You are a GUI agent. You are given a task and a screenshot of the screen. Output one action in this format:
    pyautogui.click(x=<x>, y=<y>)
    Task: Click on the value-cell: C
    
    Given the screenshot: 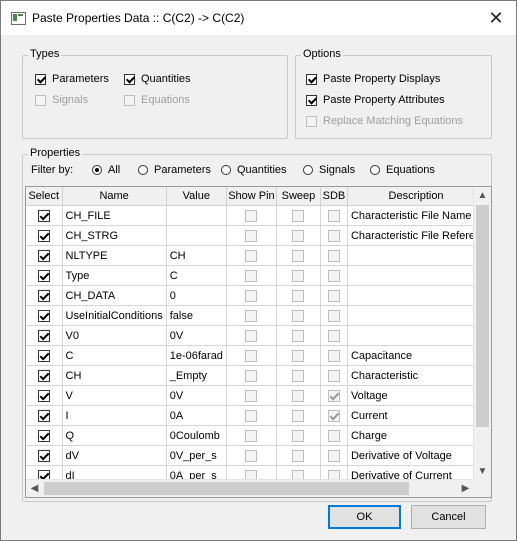 What is the action you would take?
    pyautogui.click(x=196, y=275)
    